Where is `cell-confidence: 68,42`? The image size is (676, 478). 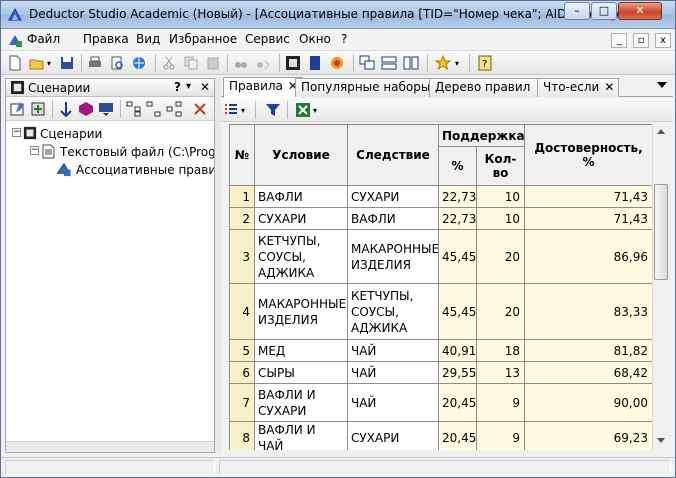
cell-confidence: 68,42 is located at coordinates (588, 372).